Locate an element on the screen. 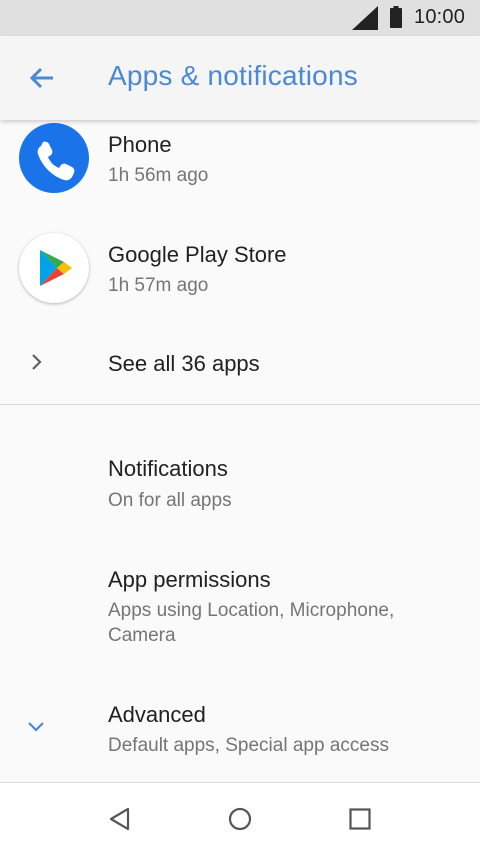 This screenshot has height=854, width=480. phone-app-icon is located at coordinates (54, 158).